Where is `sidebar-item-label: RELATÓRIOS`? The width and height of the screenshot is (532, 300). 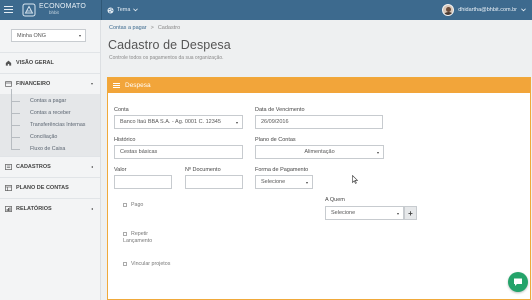 sidebar-item-label: RELATÓRIOS is located at coordinates (34, 209).